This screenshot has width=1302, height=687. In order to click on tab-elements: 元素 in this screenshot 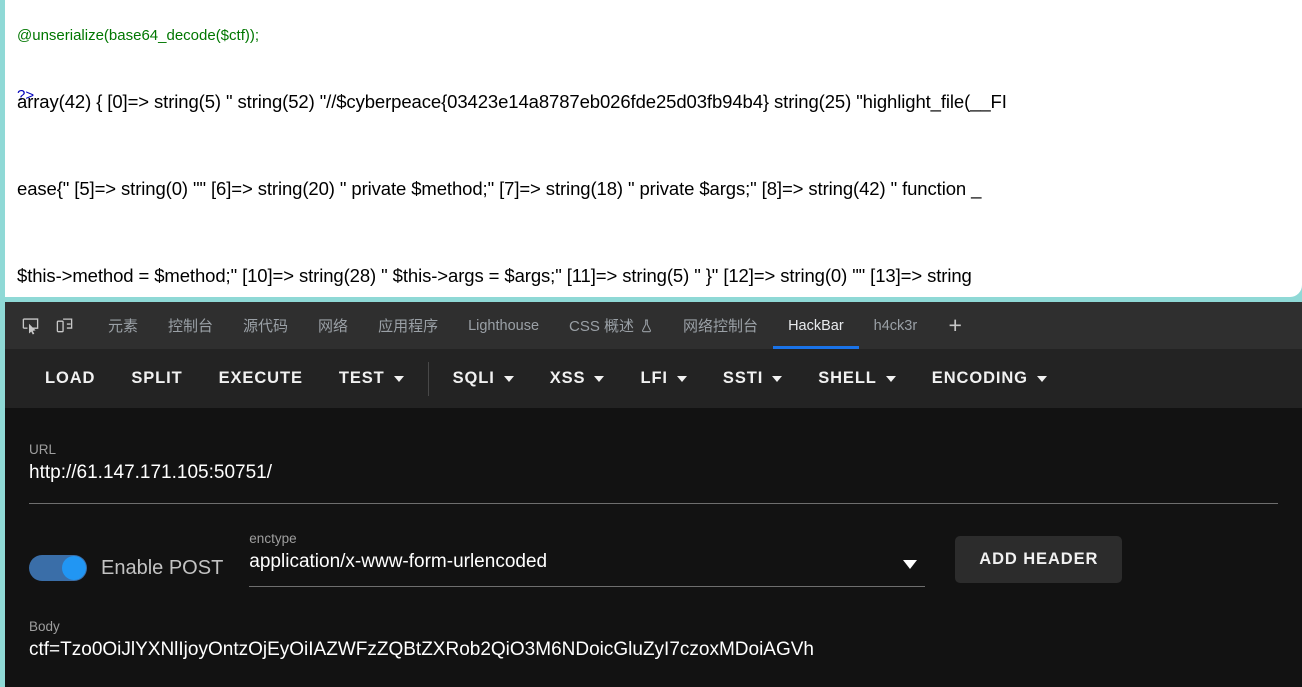, I will do `click(123, 325)`.